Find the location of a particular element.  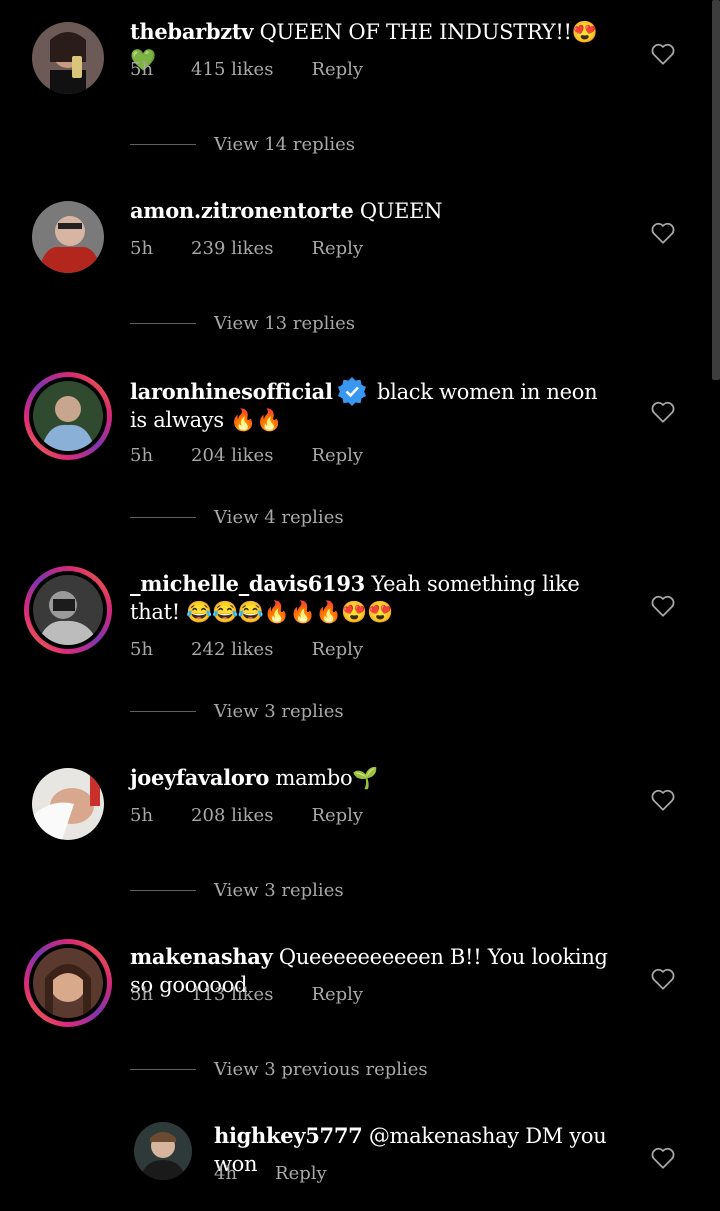

comment-text: QUEEN is located at coordinates (401, 211).